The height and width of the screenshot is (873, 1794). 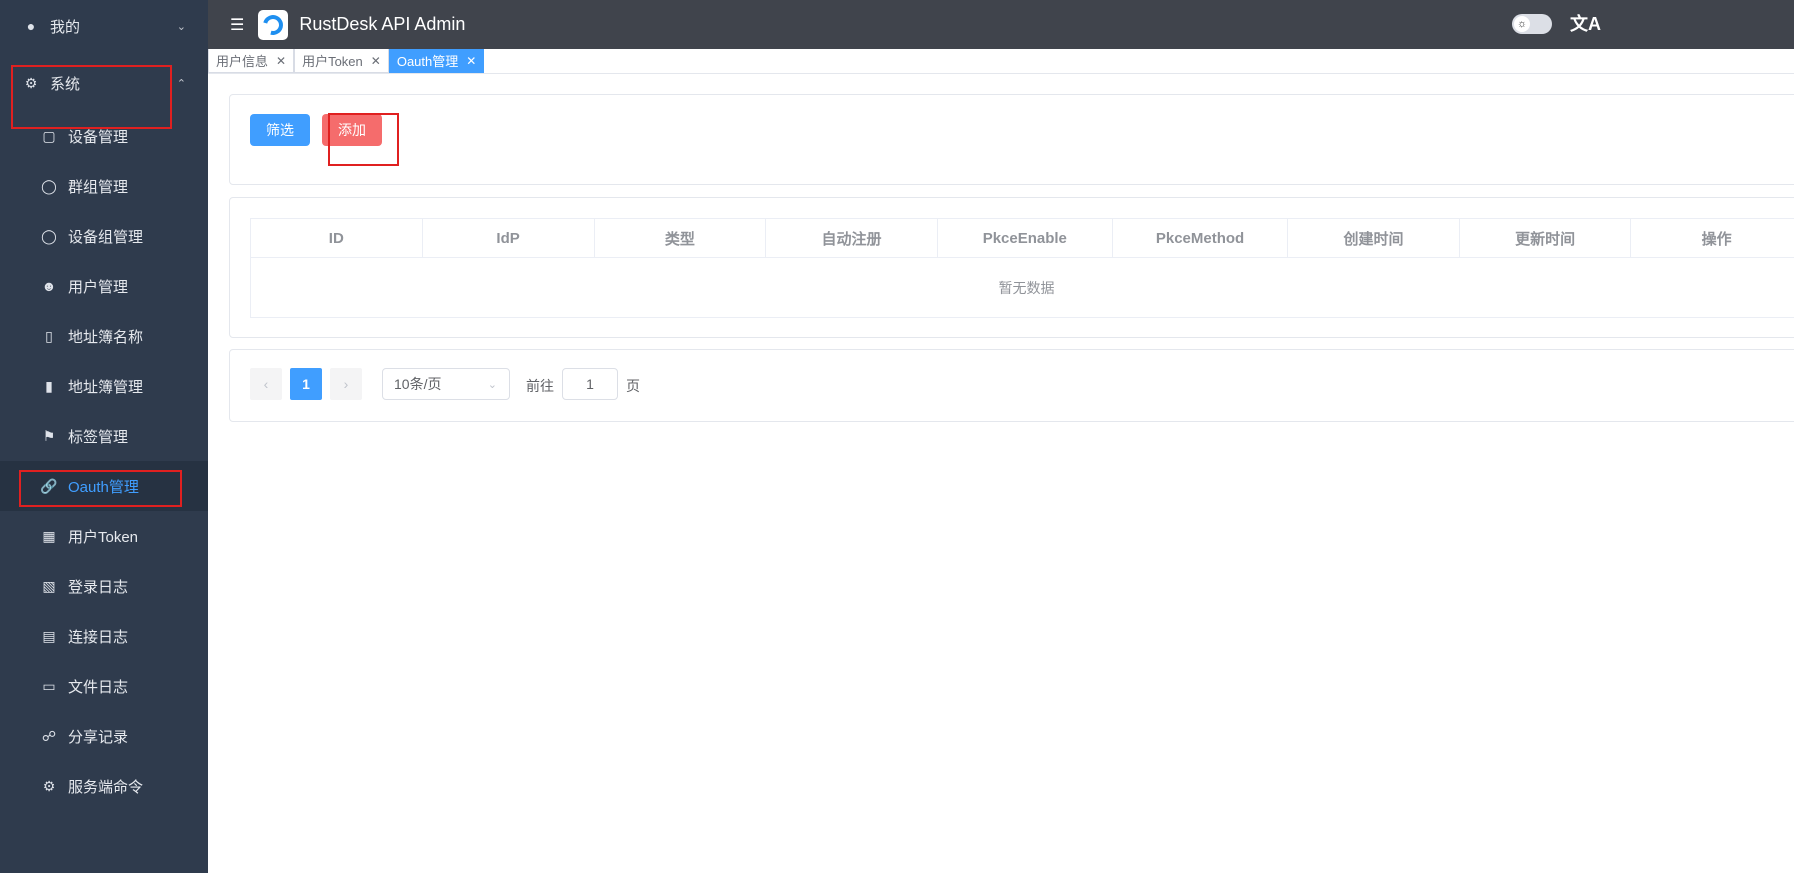 What do you see at coordinates (306, 384) in the screenshot?
I see `page-1-button: 1` at bounding box center [306, 384].